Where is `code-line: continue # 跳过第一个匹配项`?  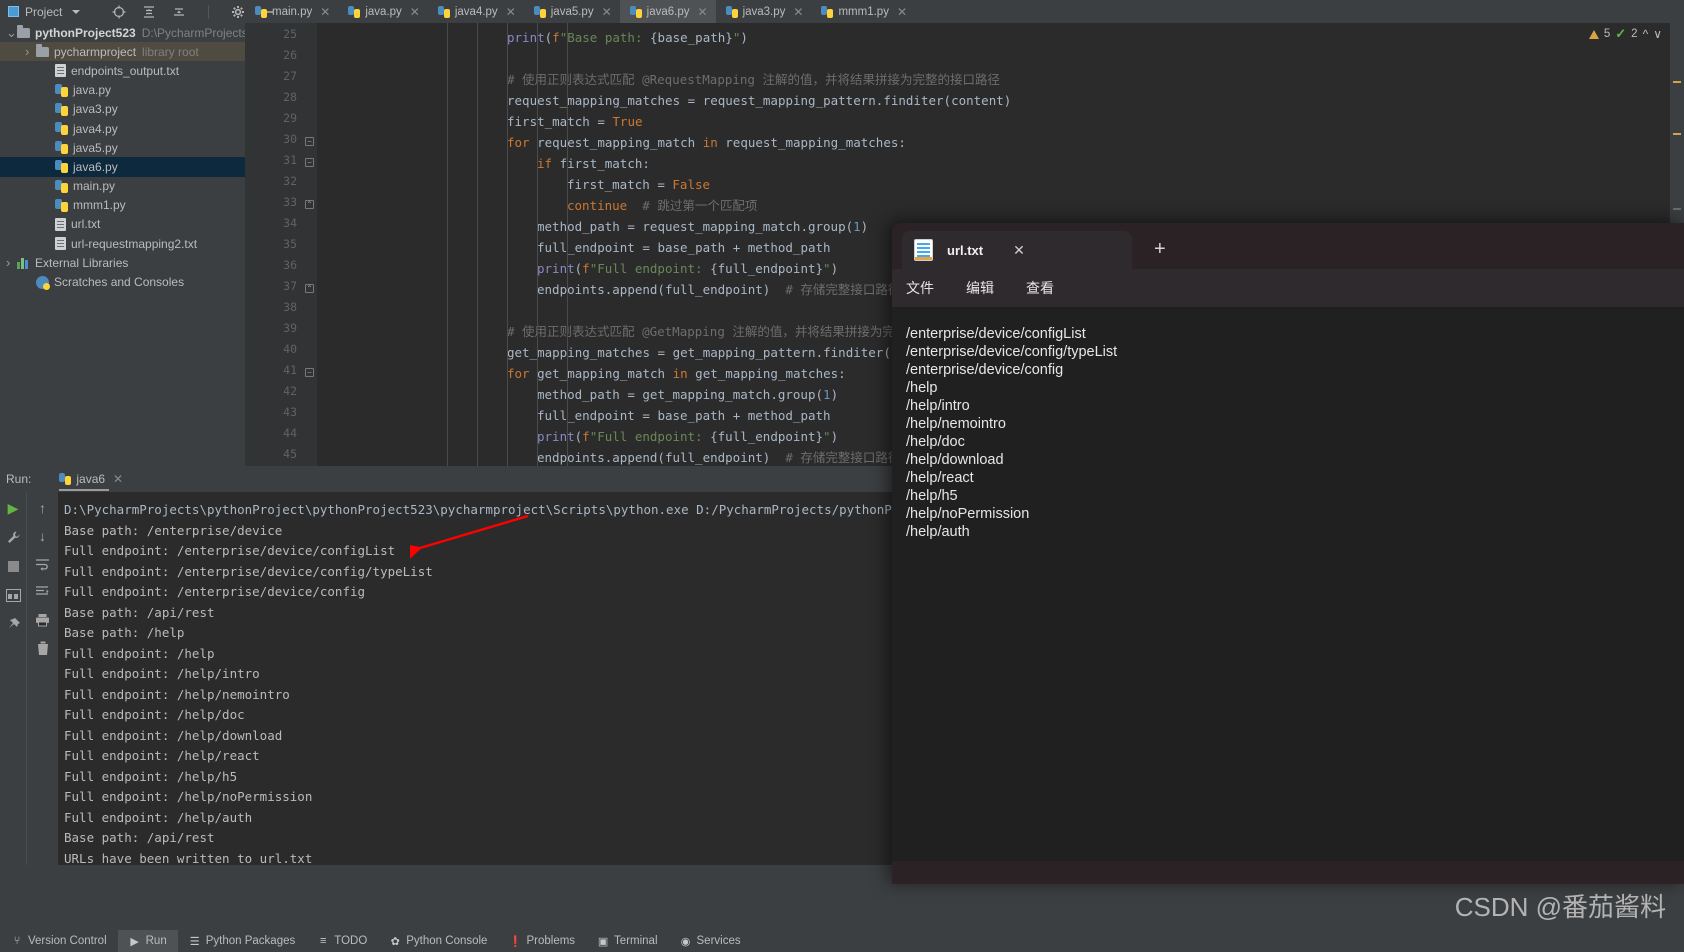 code-line: continue # 跳过第一个匹配项 is located at coordinates (662, 205).